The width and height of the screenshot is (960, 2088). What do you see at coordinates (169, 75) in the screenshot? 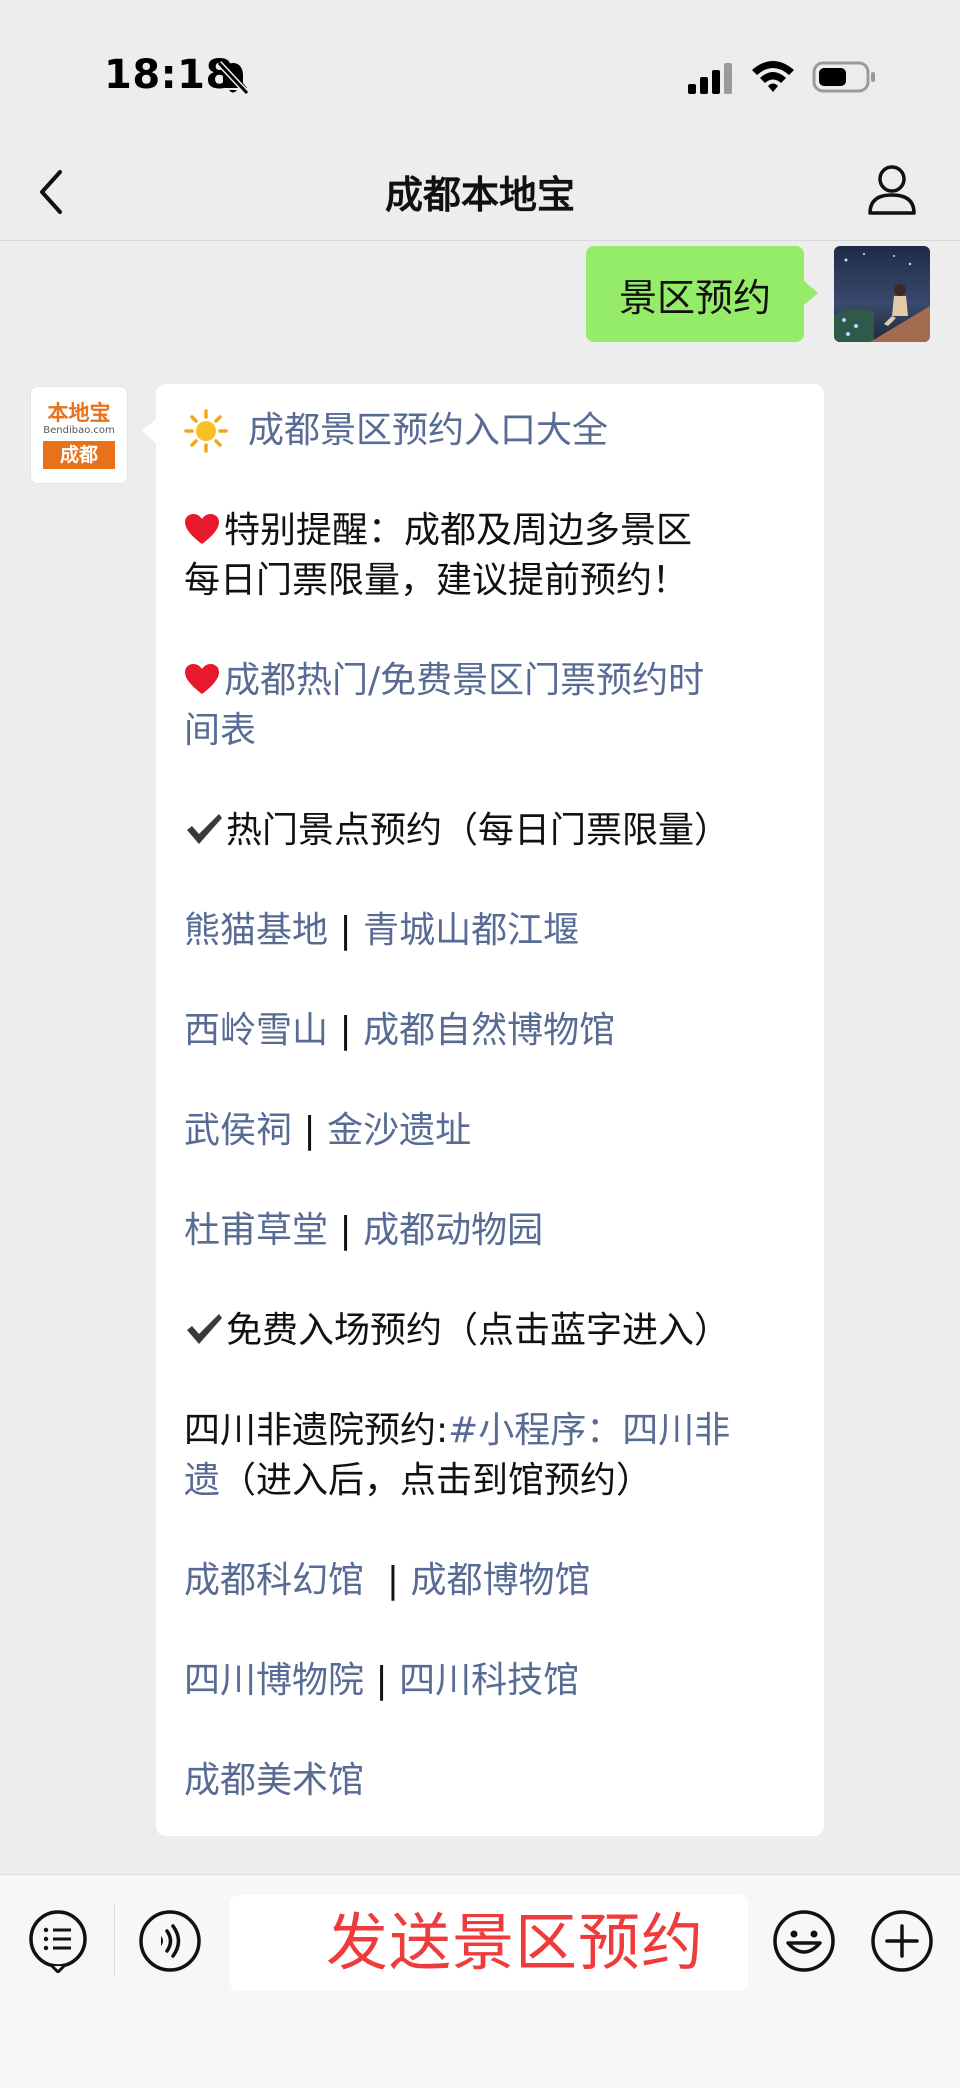
I see `status-time: 18:18` at bounding box center [169, 75].